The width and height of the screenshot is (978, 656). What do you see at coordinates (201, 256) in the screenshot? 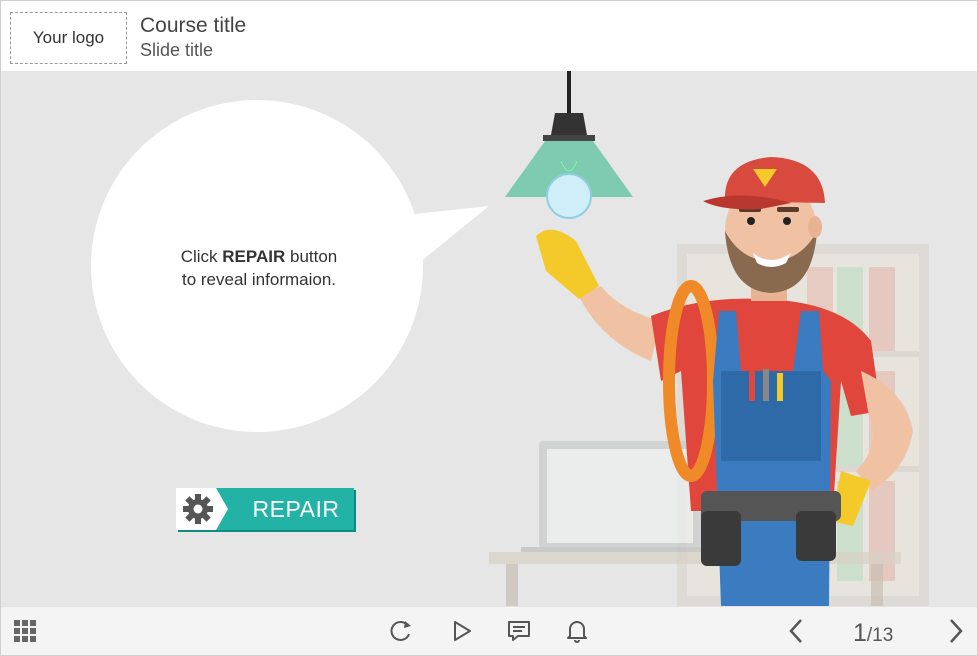
I see `instruction-prefix: Click` at bounding box center [201, 256].